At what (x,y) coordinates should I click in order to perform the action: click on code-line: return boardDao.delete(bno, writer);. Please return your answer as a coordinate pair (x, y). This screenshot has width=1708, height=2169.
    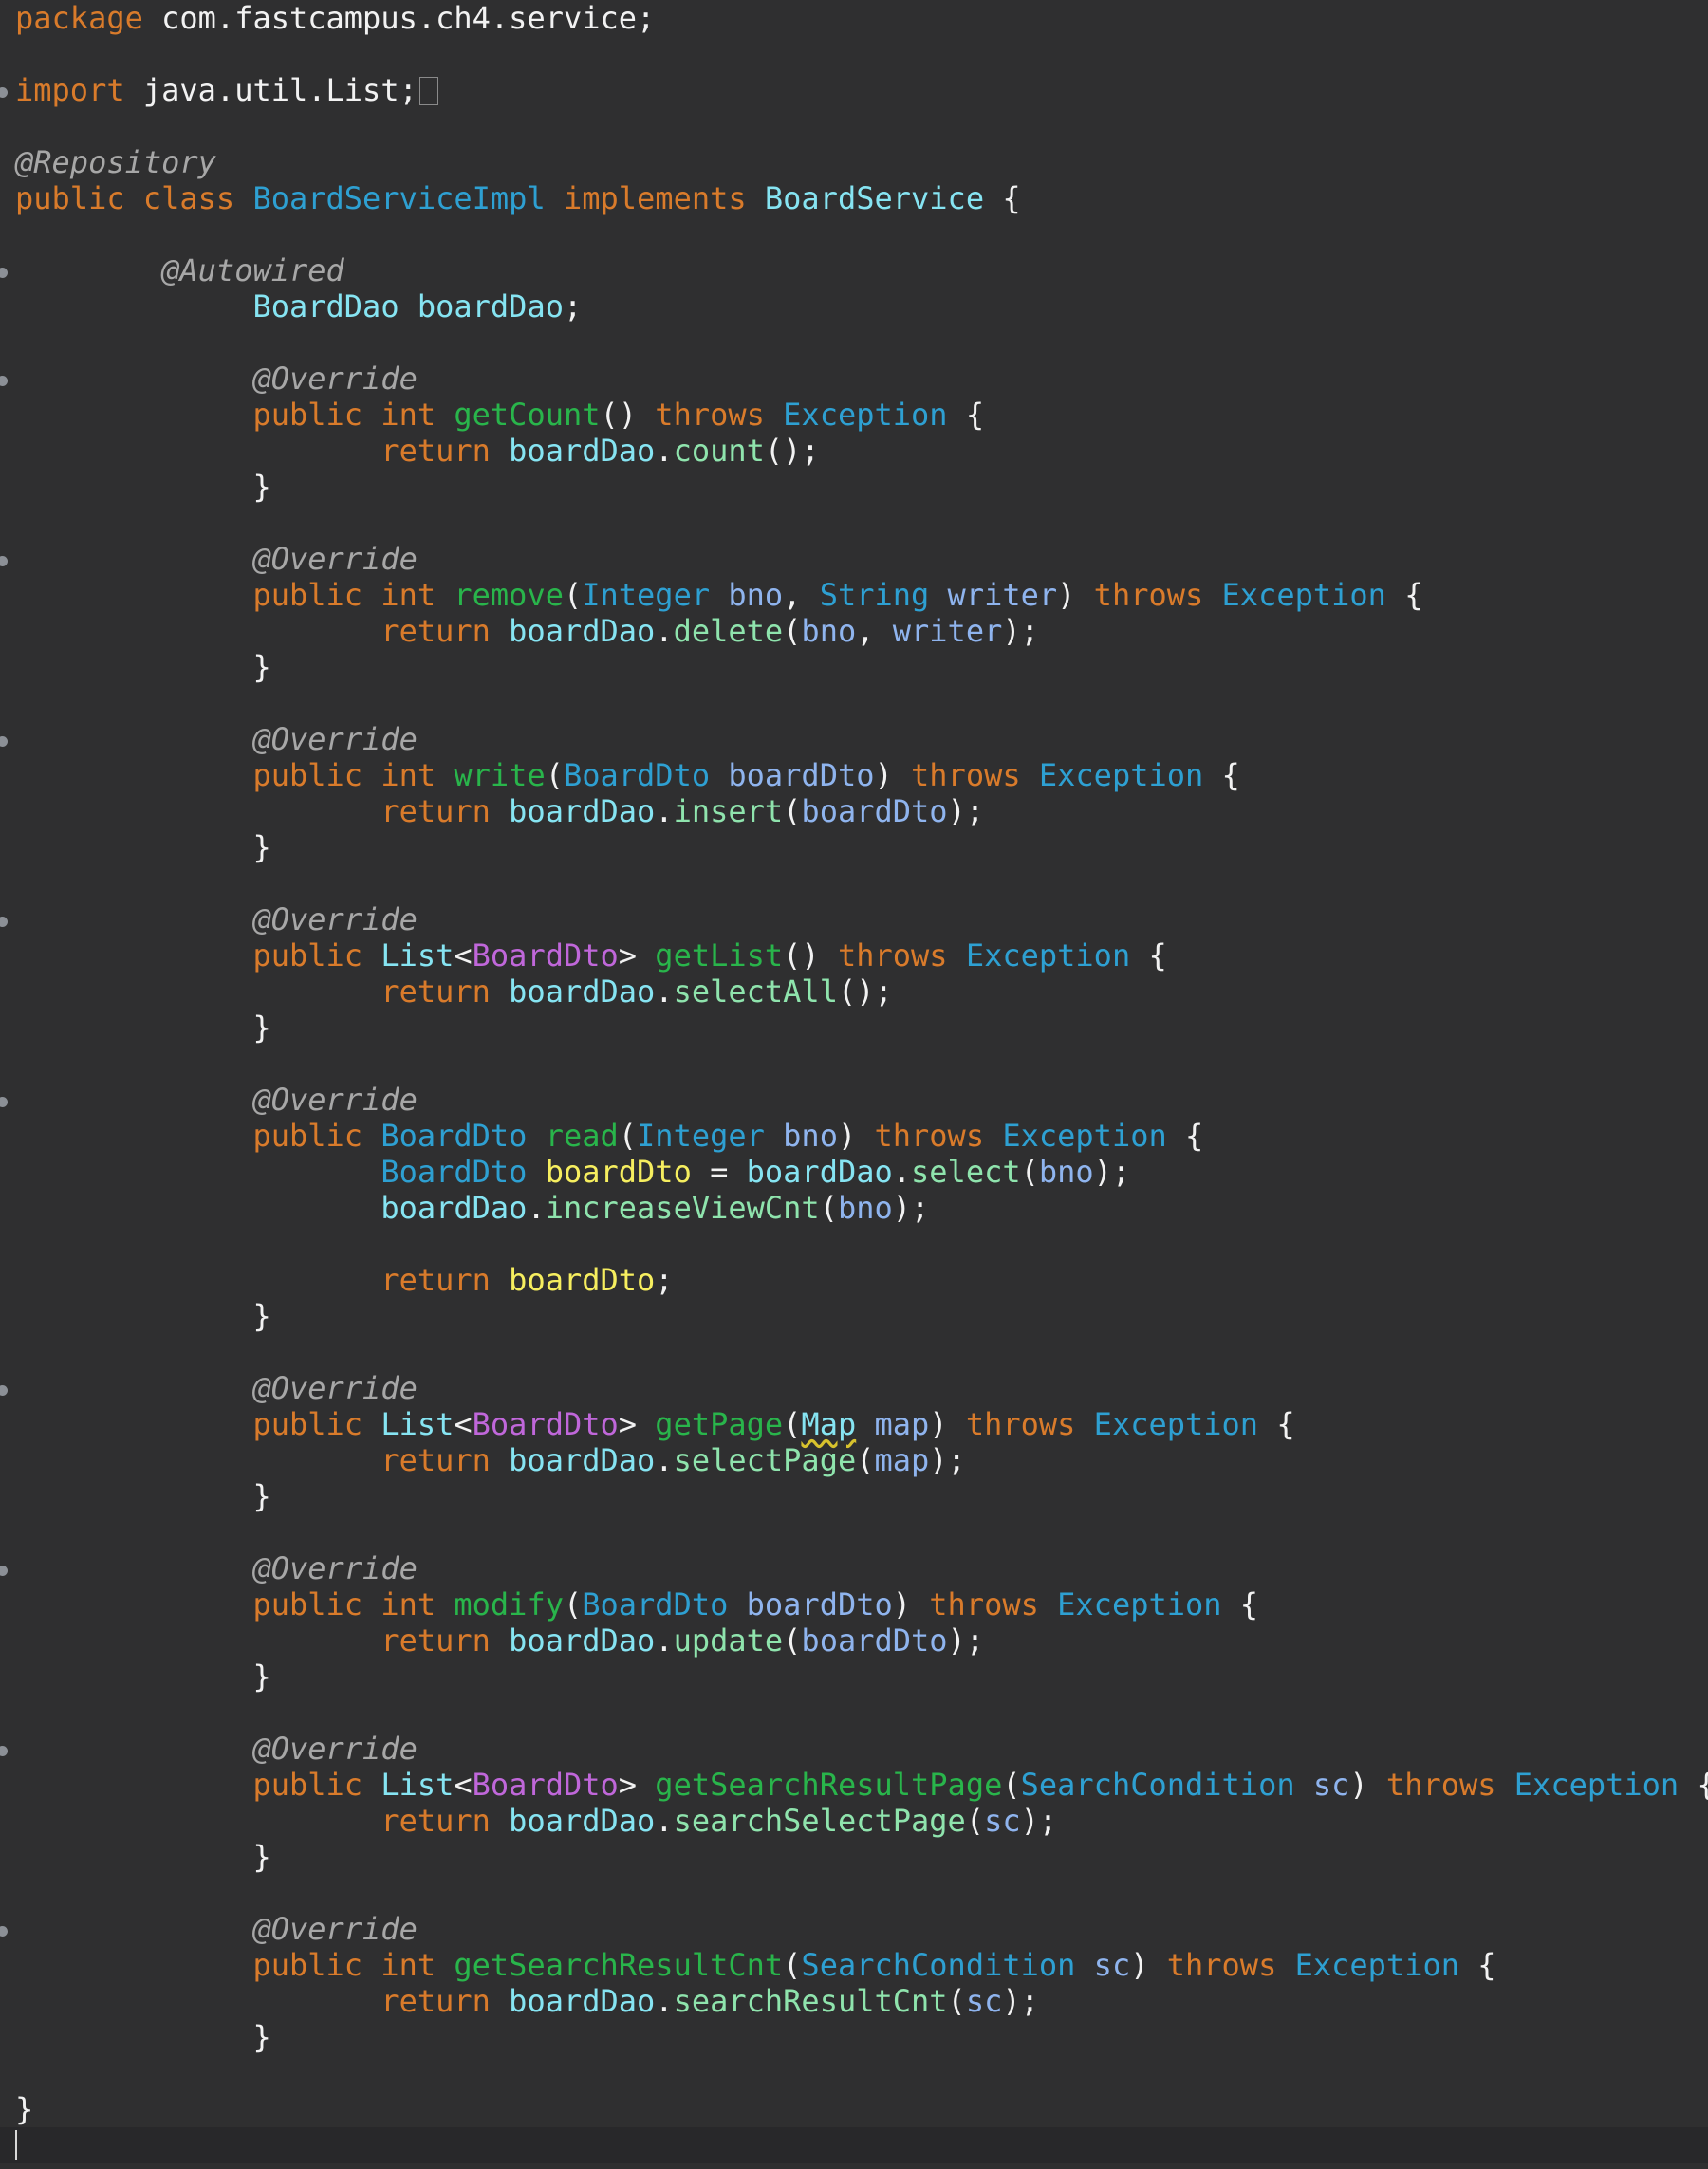
    Looking at the image, I should click on (854, 631).